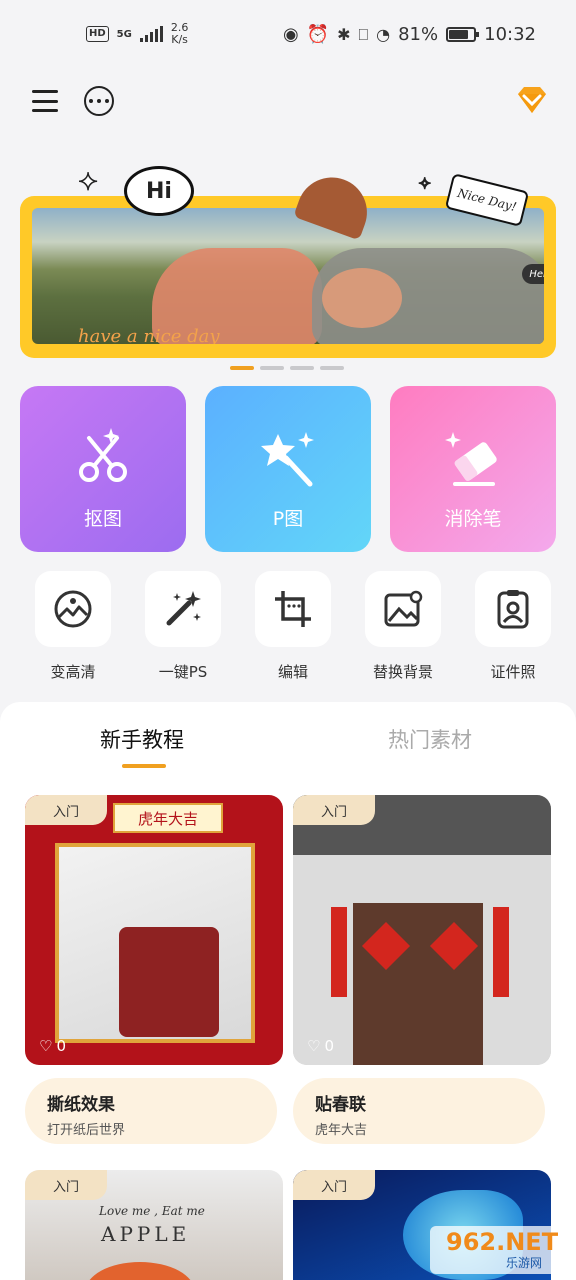  I want to click on crop-icon, so click(293, 609).